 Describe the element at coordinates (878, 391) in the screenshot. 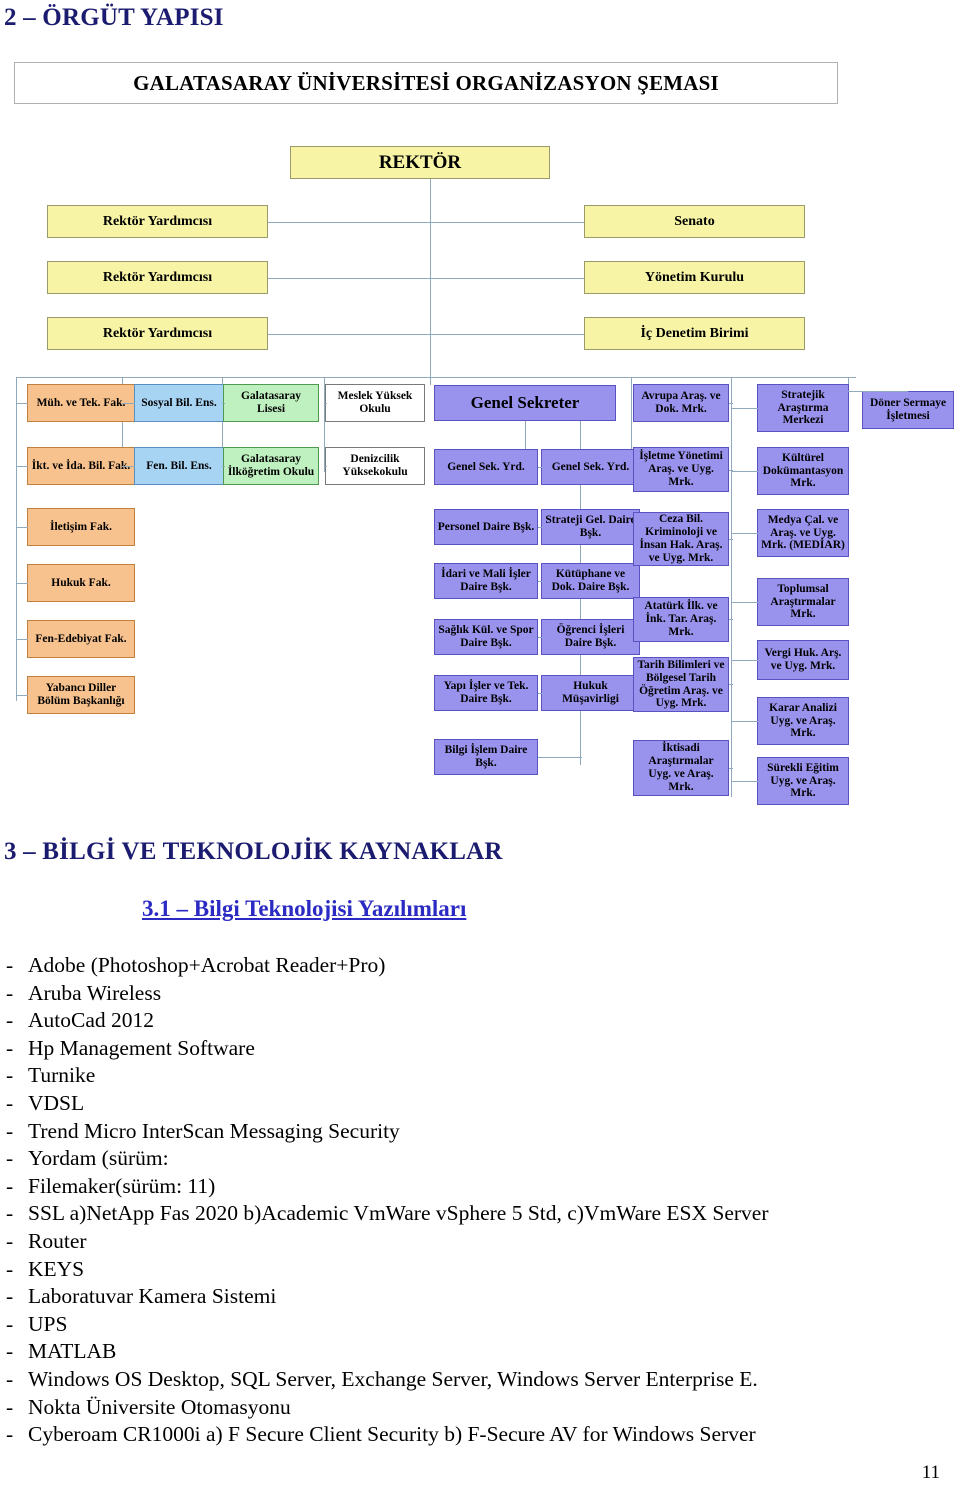

I see `connector-doner` at that location.